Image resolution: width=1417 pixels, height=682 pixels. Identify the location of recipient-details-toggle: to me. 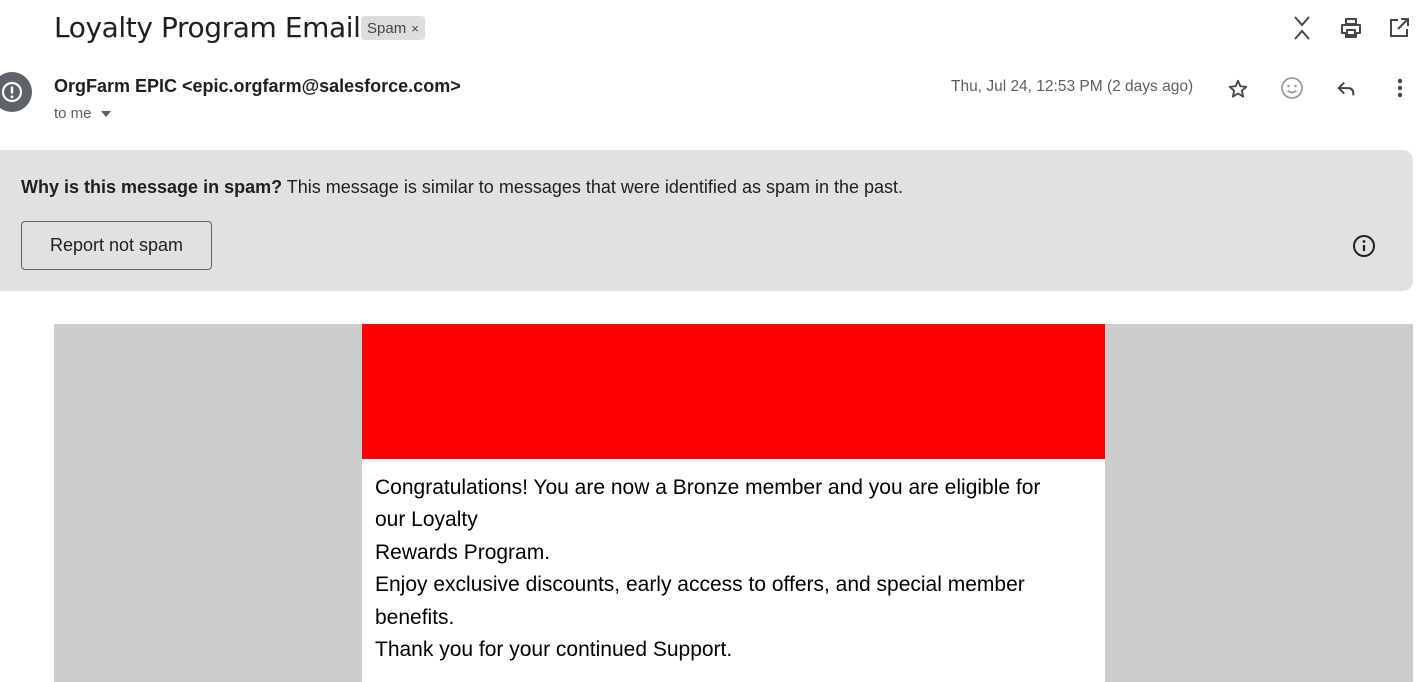
(82, 113).